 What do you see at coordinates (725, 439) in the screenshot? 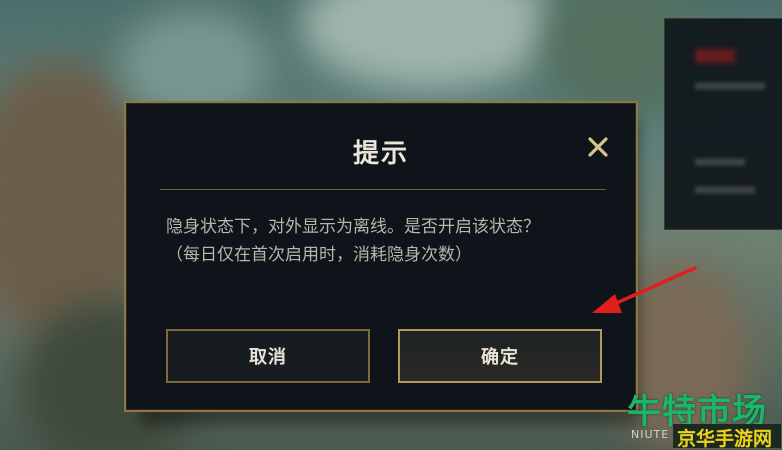
I see `watermark-sub: 京华手游网` at bounding box center [725, 439].